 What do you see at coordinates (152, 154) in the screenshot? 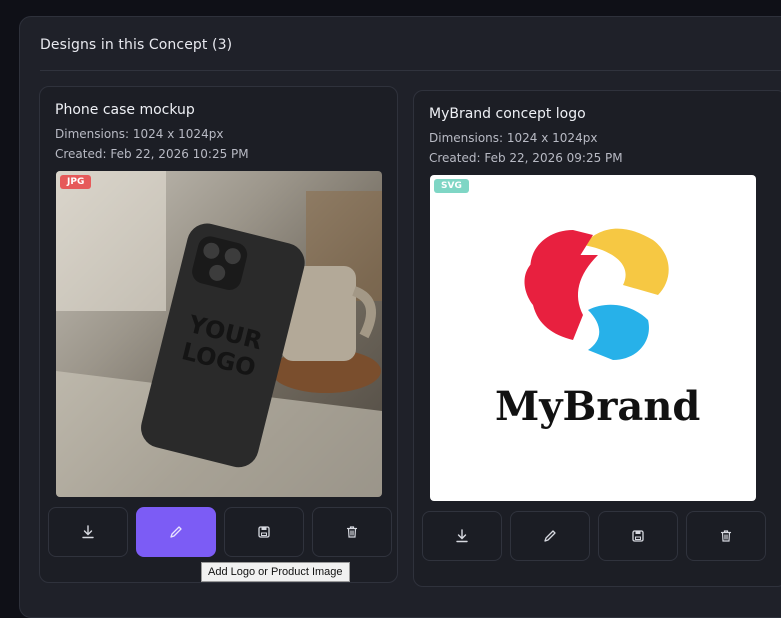
I see `design-created: Created: Feb 22, 2026 10:25 PM` at bounding box center [152, 154].